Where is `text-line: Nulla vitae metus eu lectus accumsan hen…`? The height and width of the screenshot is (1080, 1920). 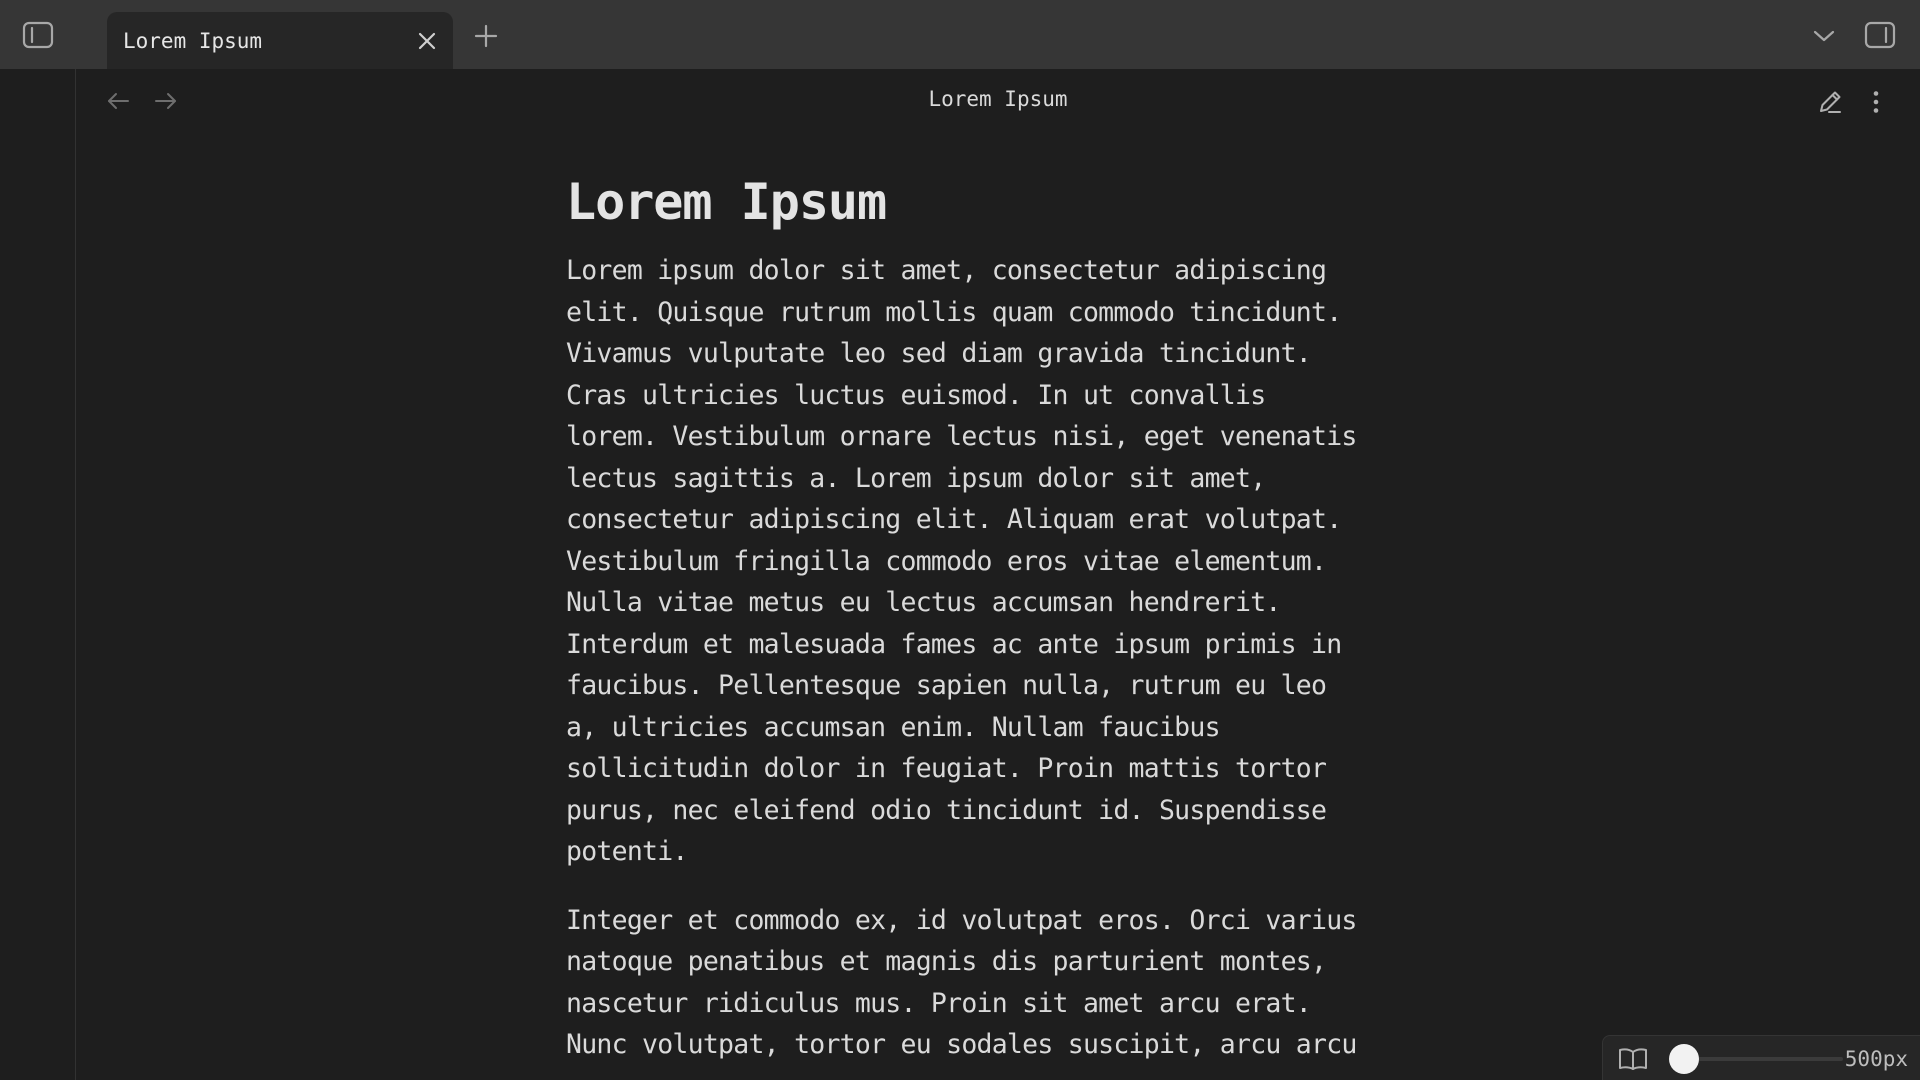
text-line: Nulla vitae metus eu lectus accumsan hen… is located at coordinates (923, 602).